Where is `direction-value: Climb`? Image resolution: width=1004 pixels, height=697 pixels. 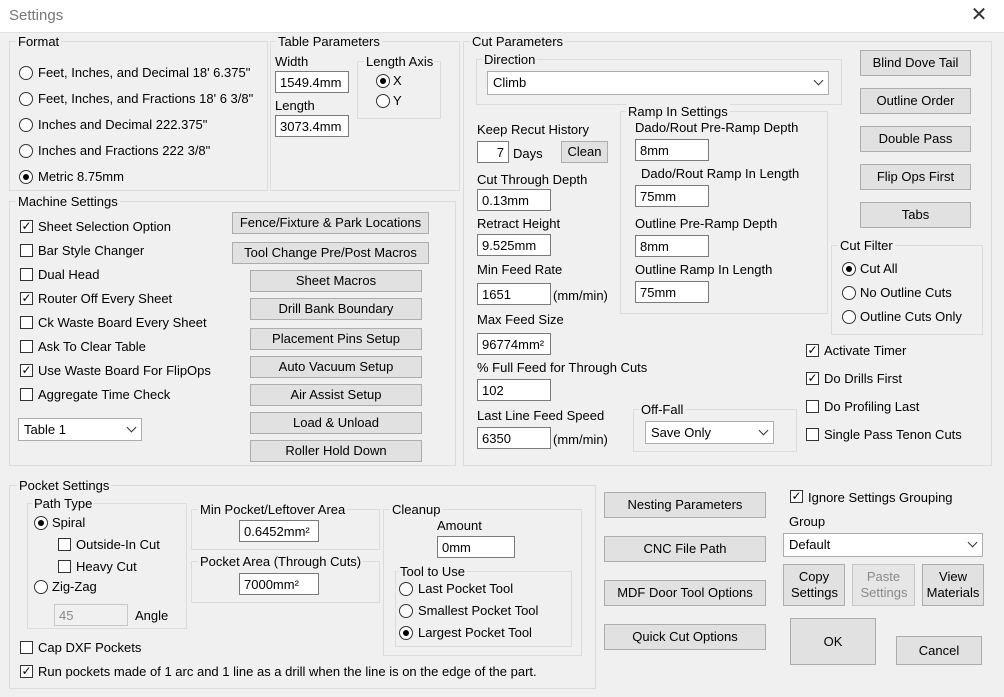
direction-value: Climb is located at coordinates (510, 82).